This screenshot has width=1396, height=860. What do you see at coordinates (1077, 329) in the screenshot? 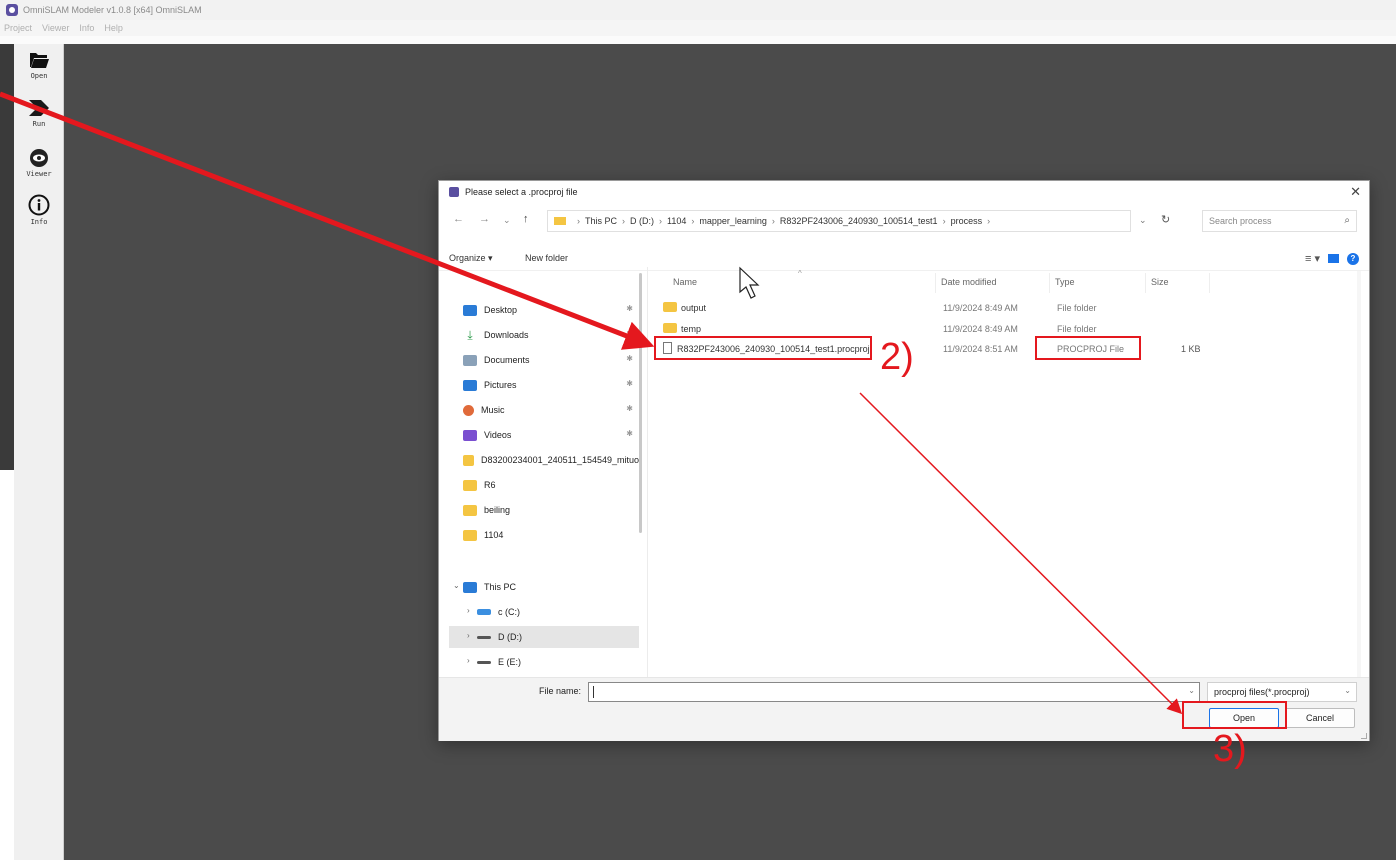
I see `file-type: File folder` at bounding box center [1077, 329].